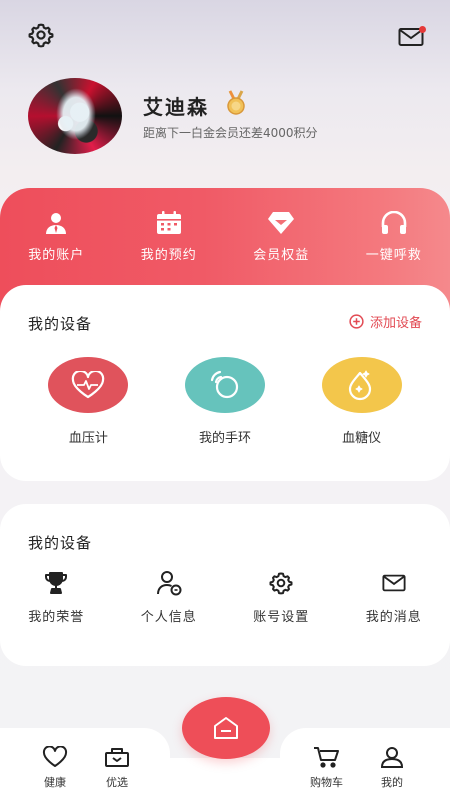 The height and width of the screenshot is (800, 450). Describe the element at coordinates (56, 617) in the screenshot. I see `settings-item-label: 我的荣誉` at that location.